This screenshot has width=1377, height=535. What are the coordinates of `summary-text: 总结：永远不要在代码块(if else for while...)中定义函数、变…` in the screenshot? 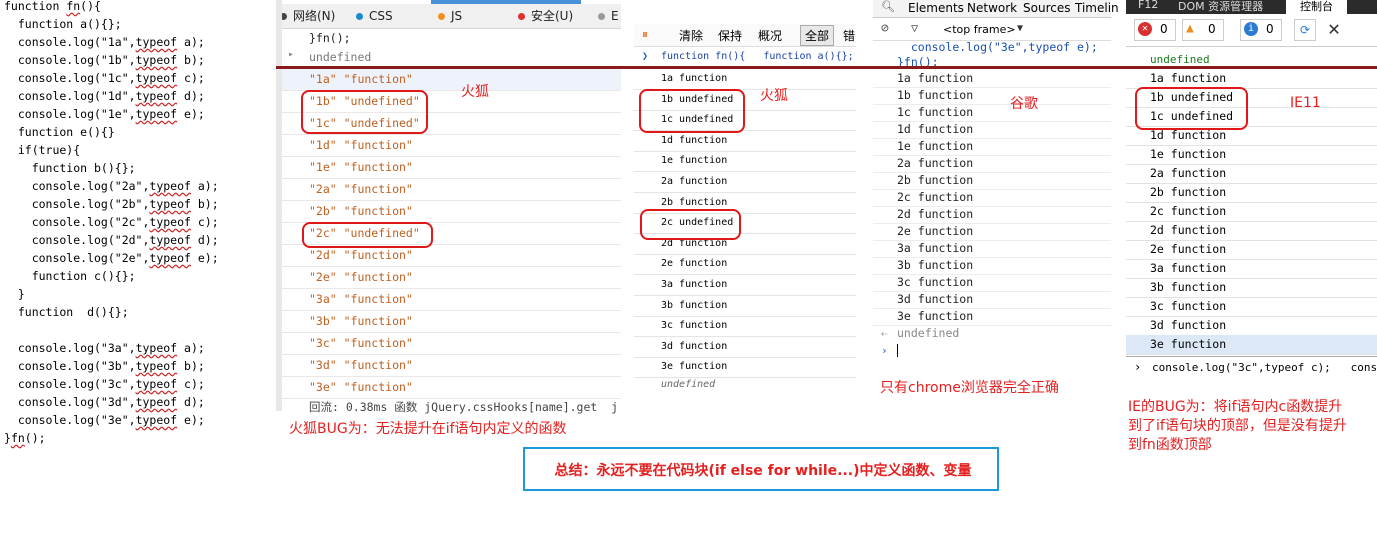 It's located at (763, 471).